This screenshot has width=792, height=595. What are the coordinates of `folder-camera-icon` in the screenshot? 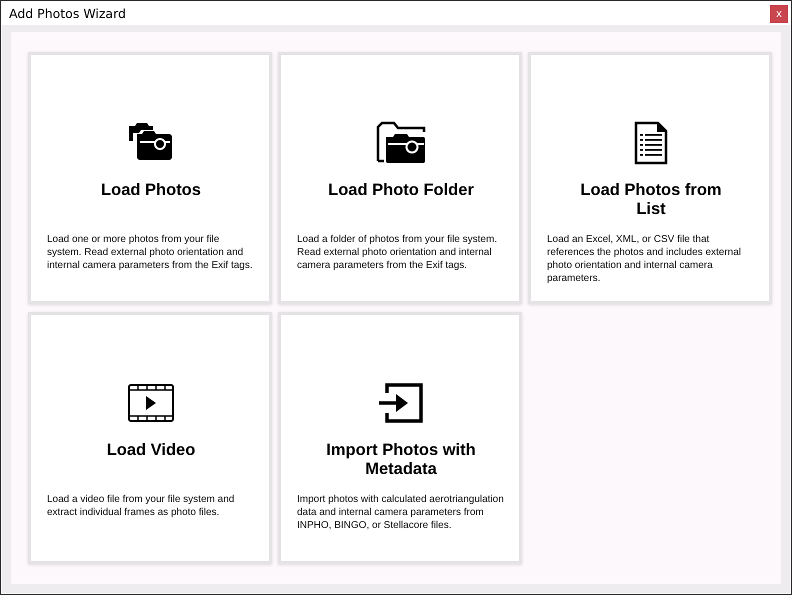 It's located at (401, 143).